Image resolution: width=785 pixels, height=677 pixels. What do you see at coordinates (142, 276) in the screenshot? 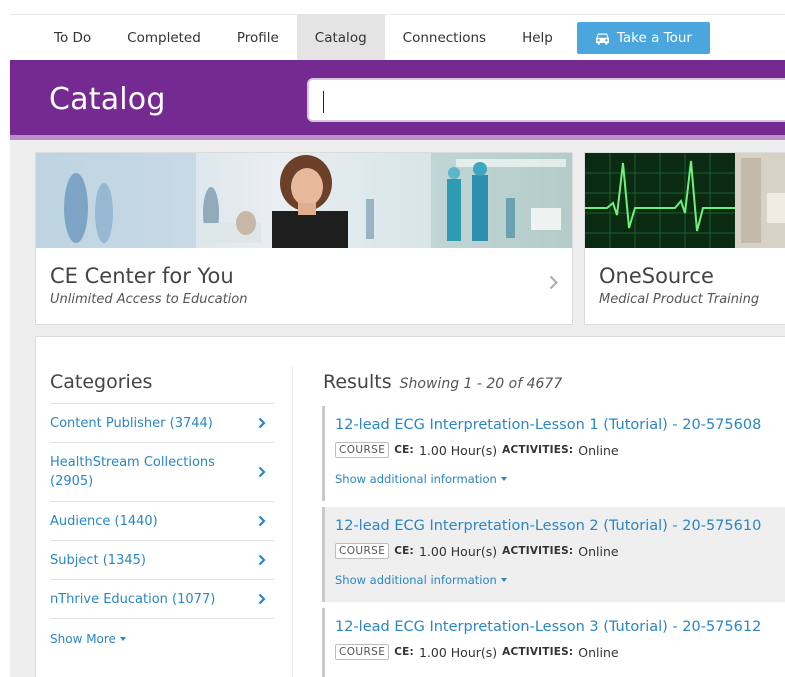
I see `ce-center-title: CE Center for You` at bounding box center [142, 276].